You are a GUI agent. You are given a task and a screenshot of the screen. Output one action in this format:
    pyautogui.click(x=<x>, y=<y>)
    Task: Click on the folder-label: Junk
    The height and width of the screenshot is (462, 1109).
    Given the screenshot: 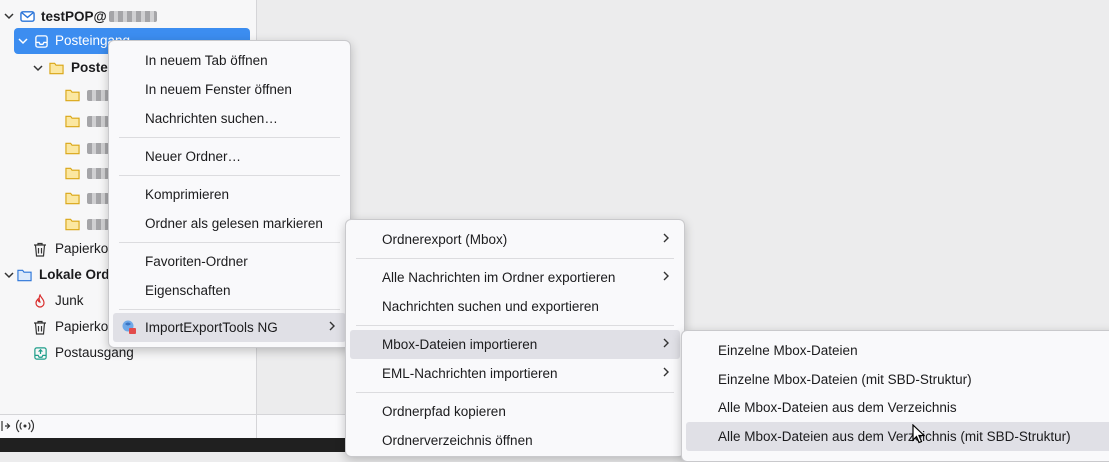 What is the action you would take?
    pyautogui.click(x=69, y=300)
    